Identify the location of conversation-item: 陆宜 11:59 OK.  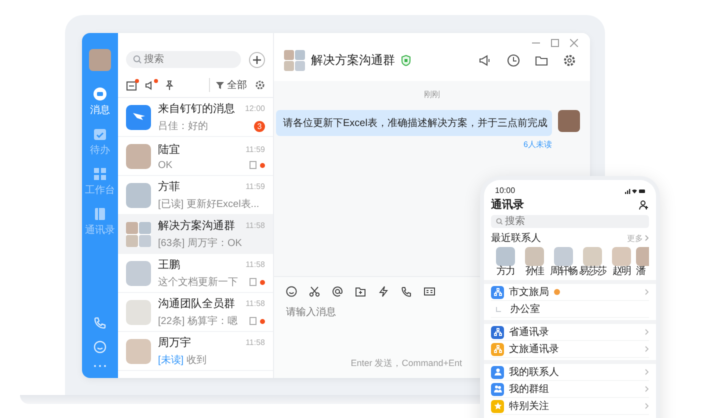
(195, 156).